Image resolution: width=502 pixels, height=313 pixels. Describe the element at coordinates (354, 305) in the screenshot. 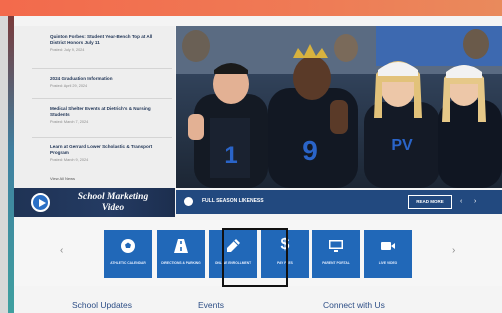

I see `tab-connect-with-us: Connect with Us` at that location.